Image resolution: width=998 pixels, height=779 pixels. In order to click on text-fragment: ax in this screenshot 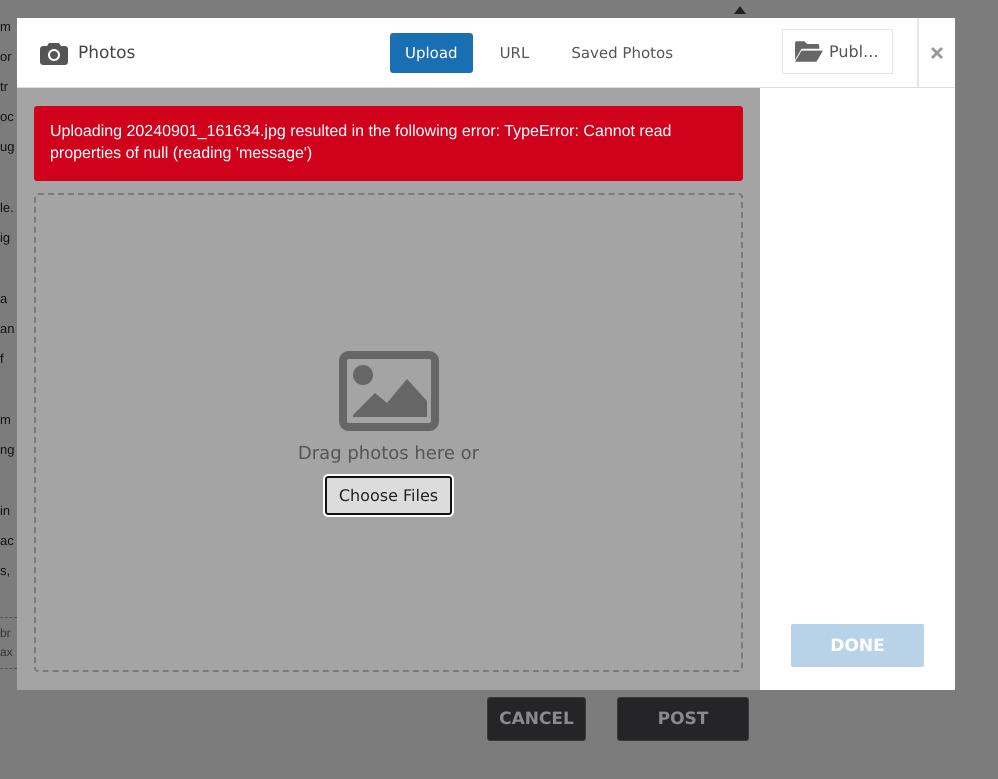, I will do `click(6, 652)`.